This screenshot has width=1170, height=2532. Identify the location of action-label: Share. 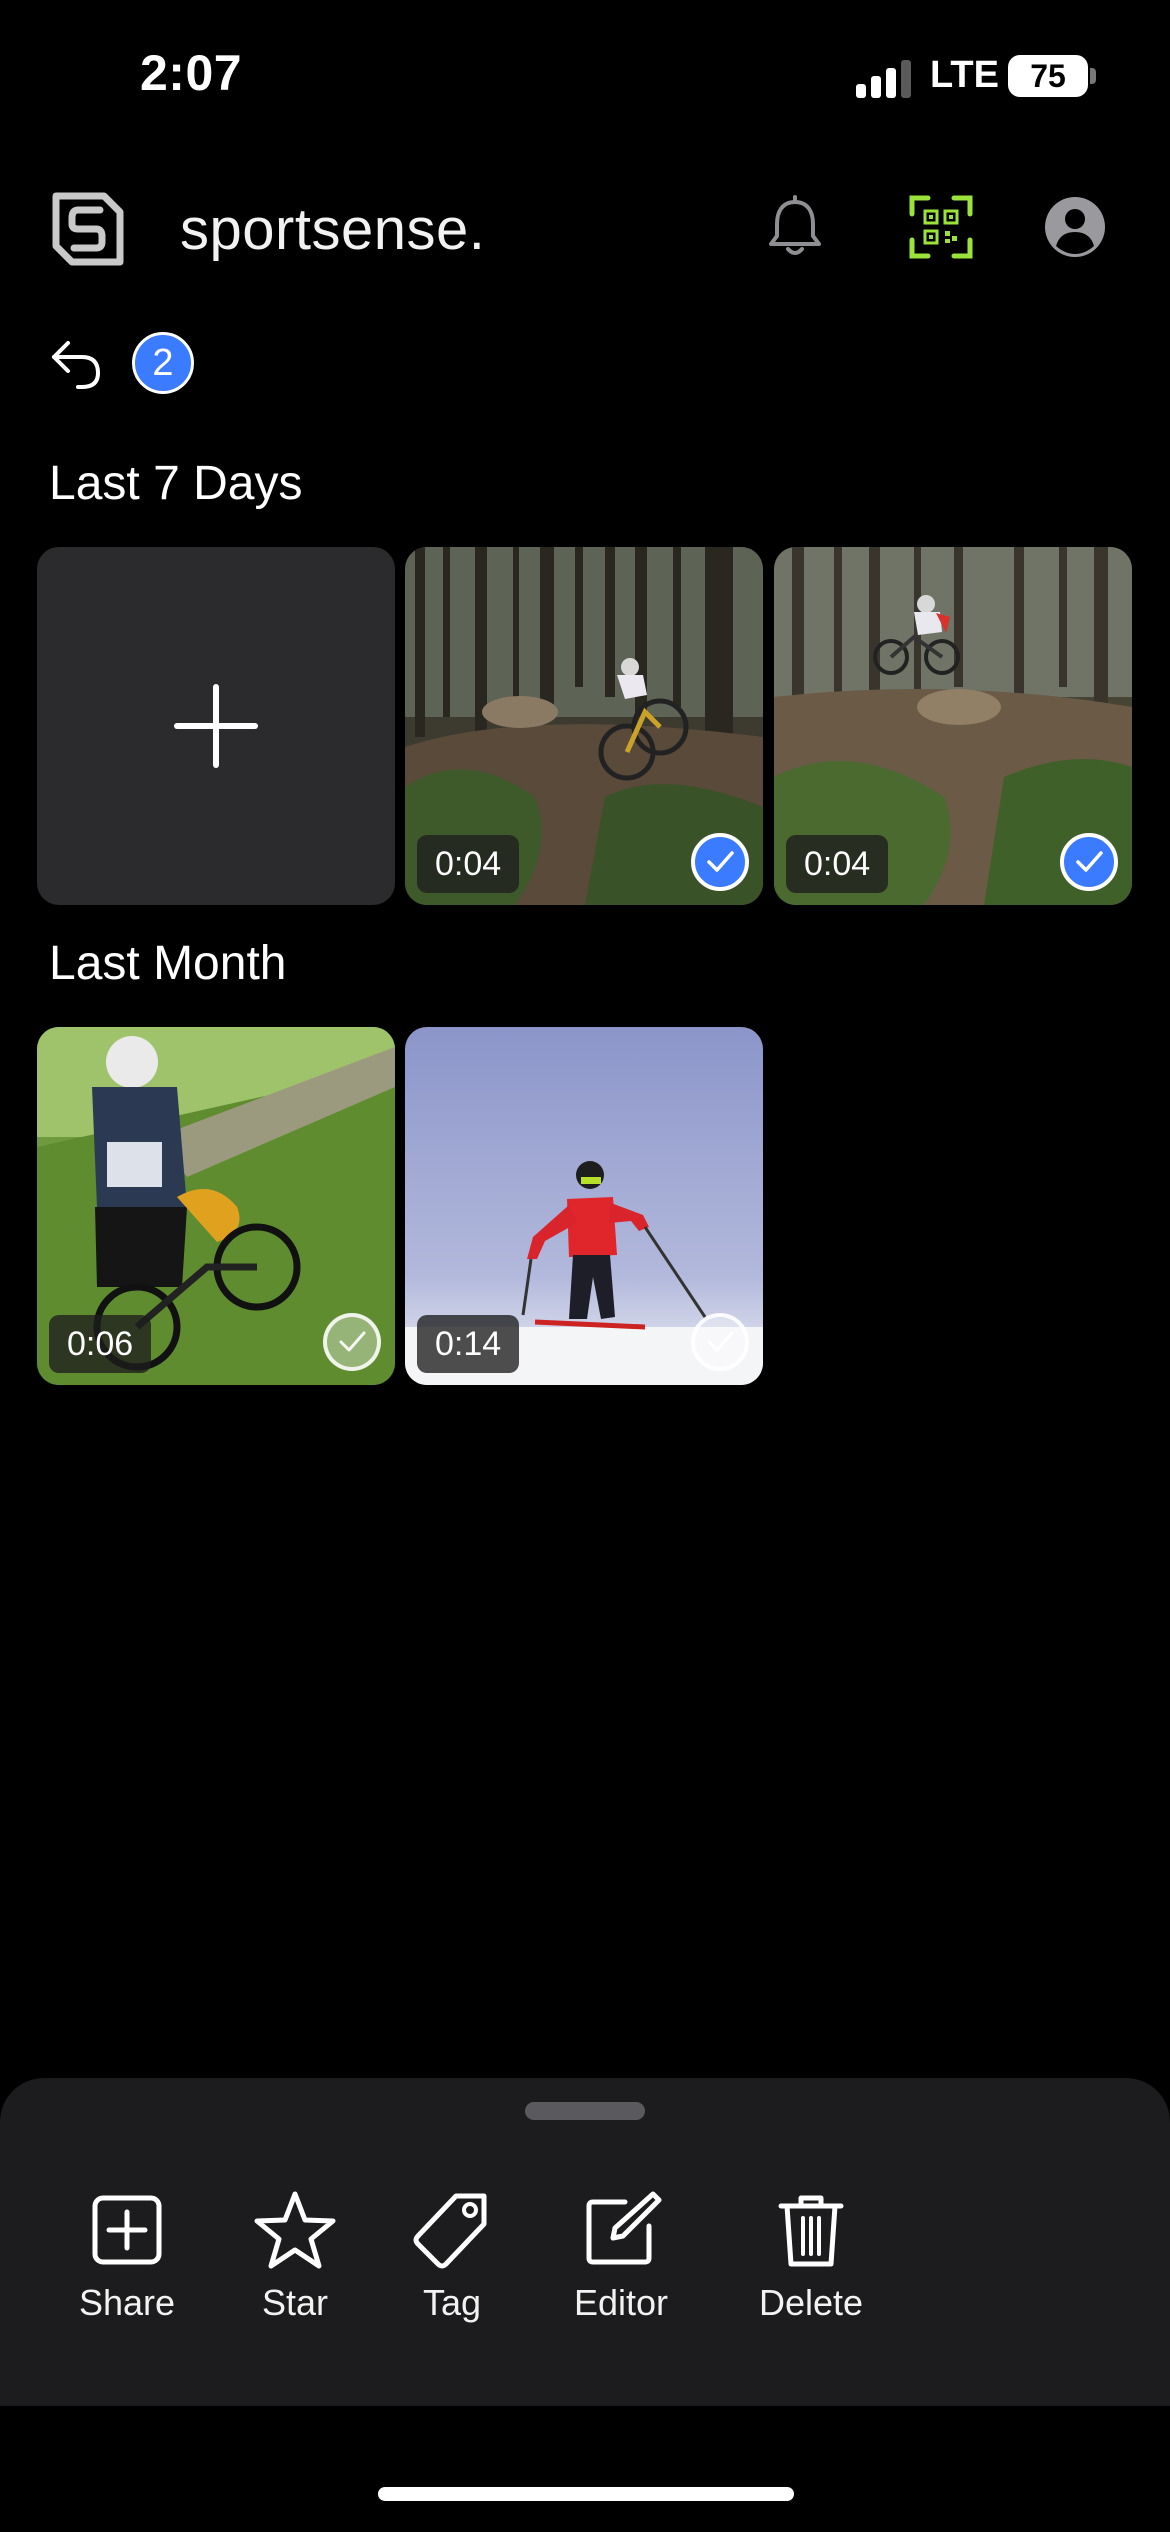
(127, 2302).